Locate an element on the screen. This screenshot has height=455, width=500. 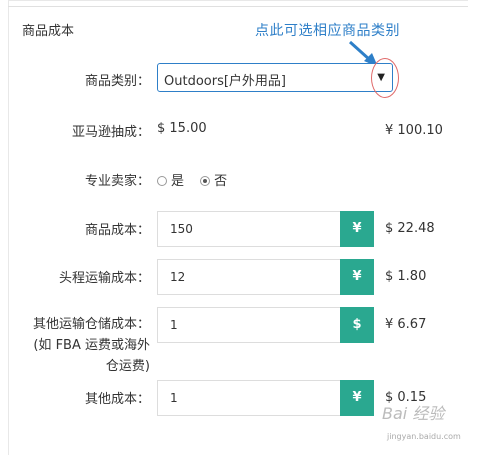
panel-left-border is located at coordinates (8, 227).